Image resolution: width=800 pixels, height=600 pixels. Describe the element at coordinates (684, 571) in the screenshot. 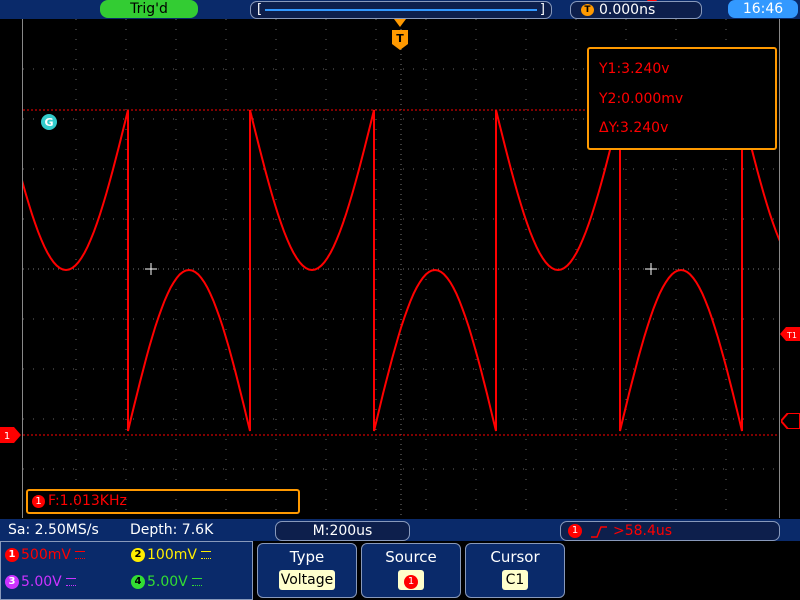

I see `menu-empty-area` at that location.